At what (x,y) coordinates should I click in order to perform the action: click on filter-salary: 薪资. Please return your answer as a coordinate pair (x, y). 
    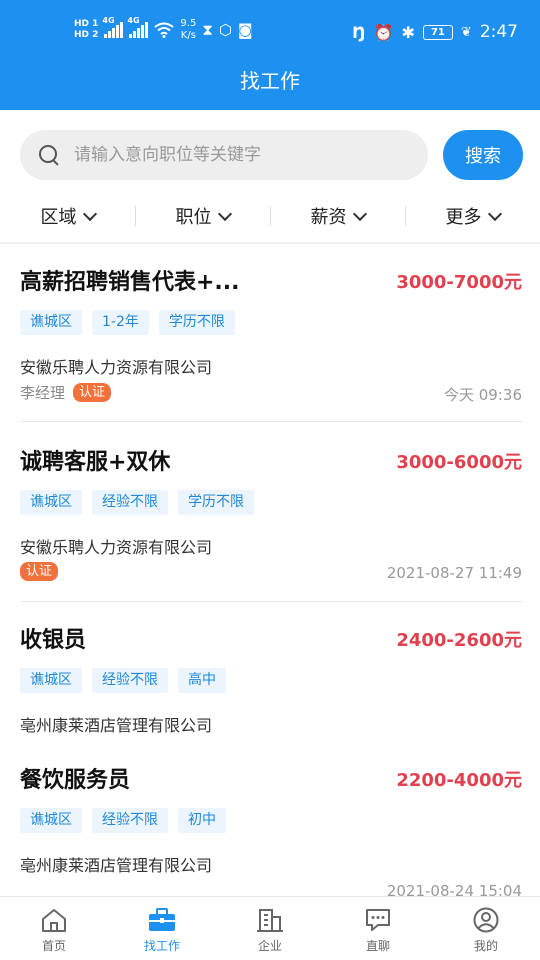
    Looking at the image, I should click on (337, 216).